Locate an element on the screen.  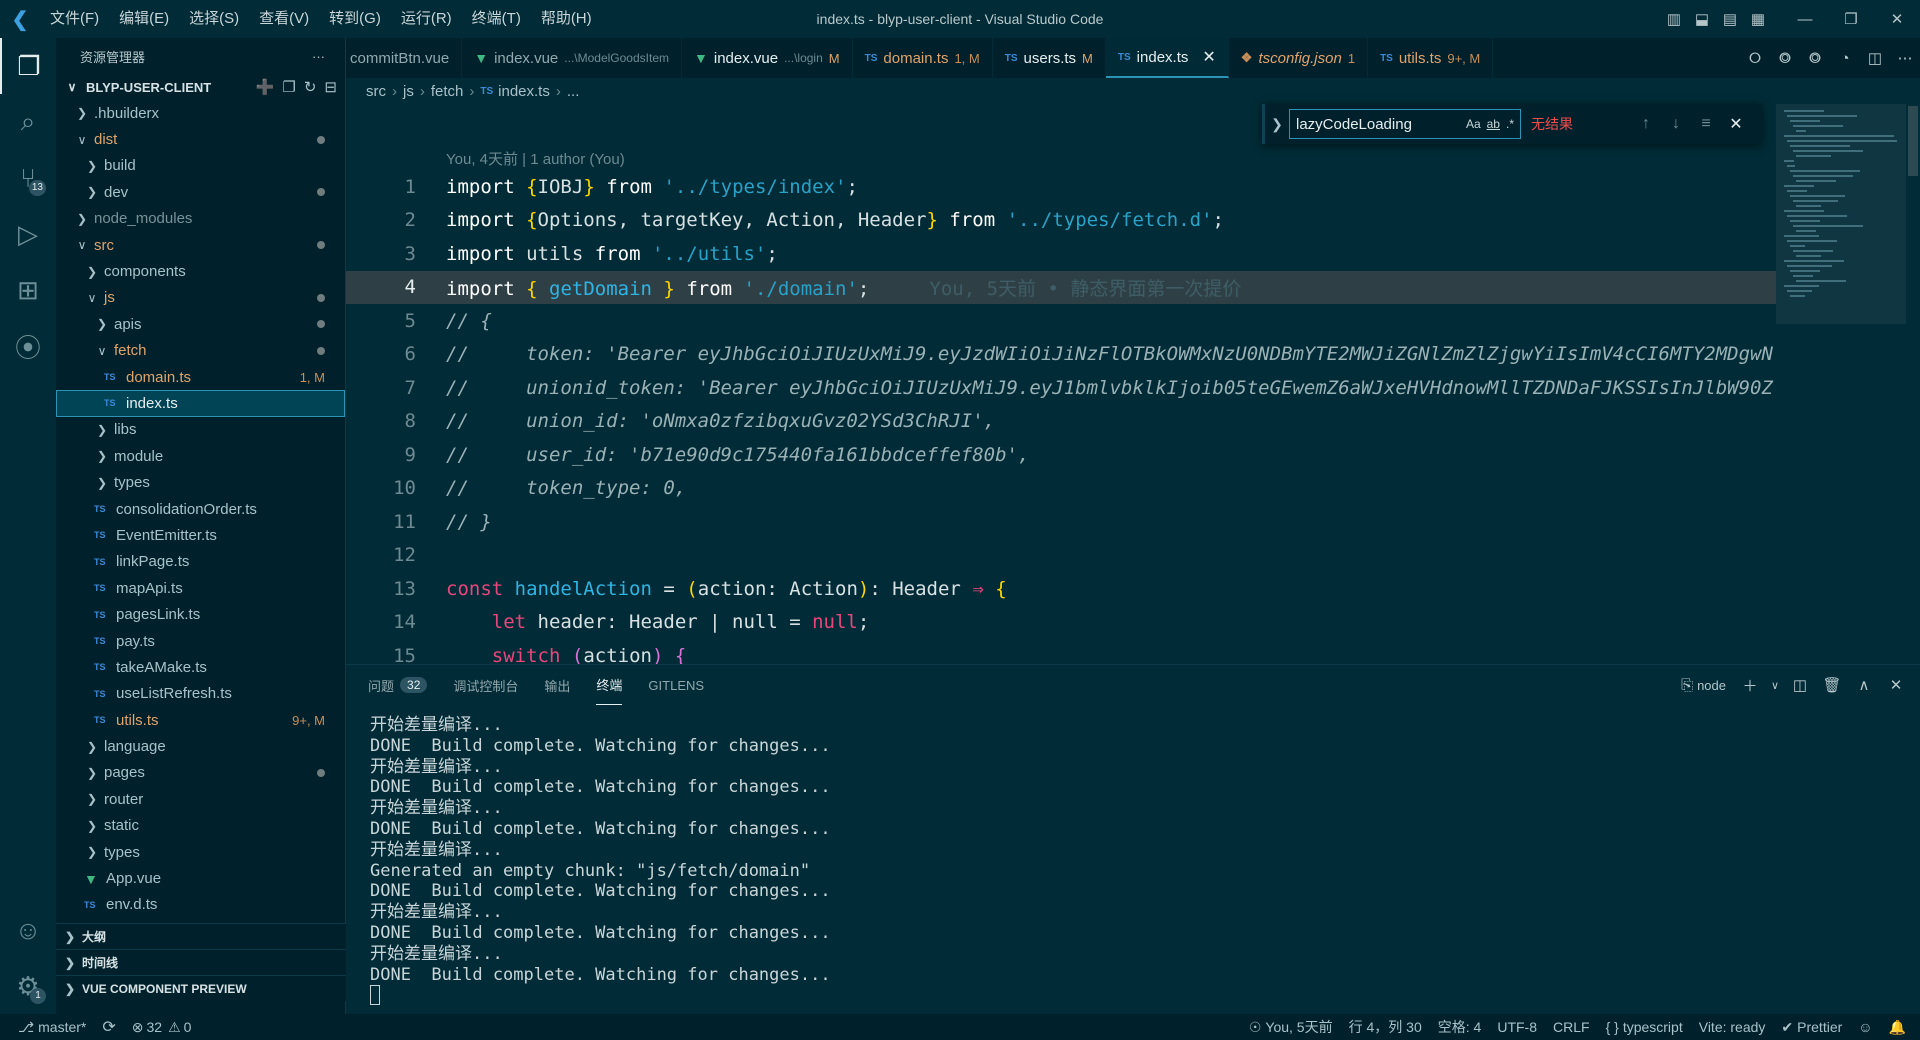
tree-folder: ❯ module is located at coordinates (200, 456).